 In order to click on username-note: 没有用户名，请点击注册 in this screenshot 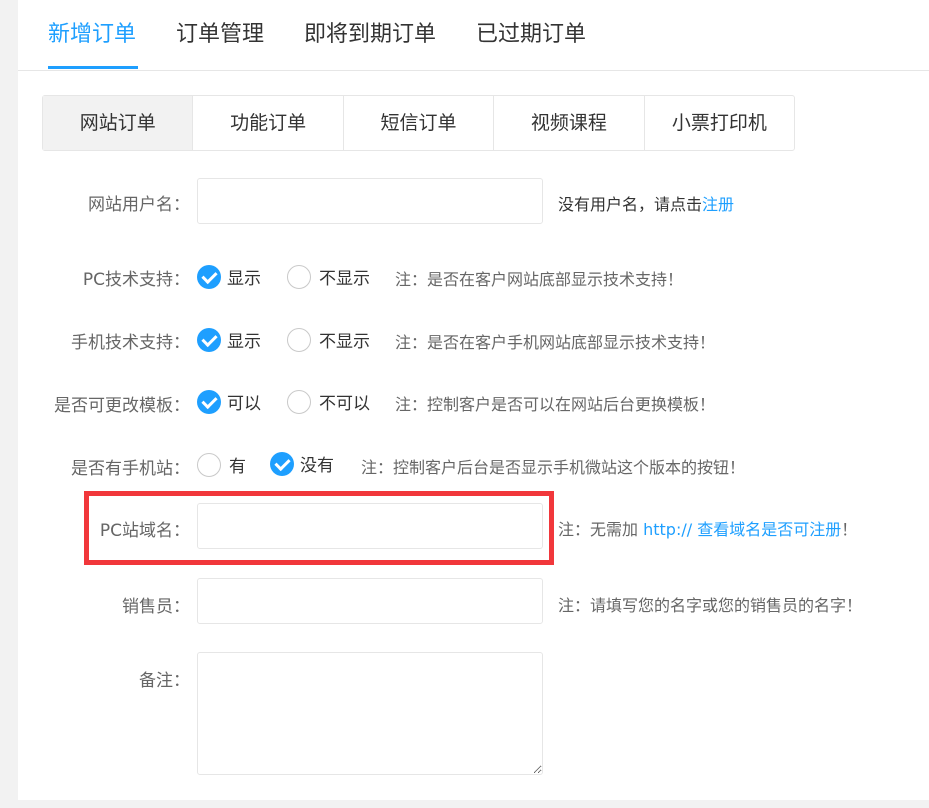, I will do `click(646, 203)`.